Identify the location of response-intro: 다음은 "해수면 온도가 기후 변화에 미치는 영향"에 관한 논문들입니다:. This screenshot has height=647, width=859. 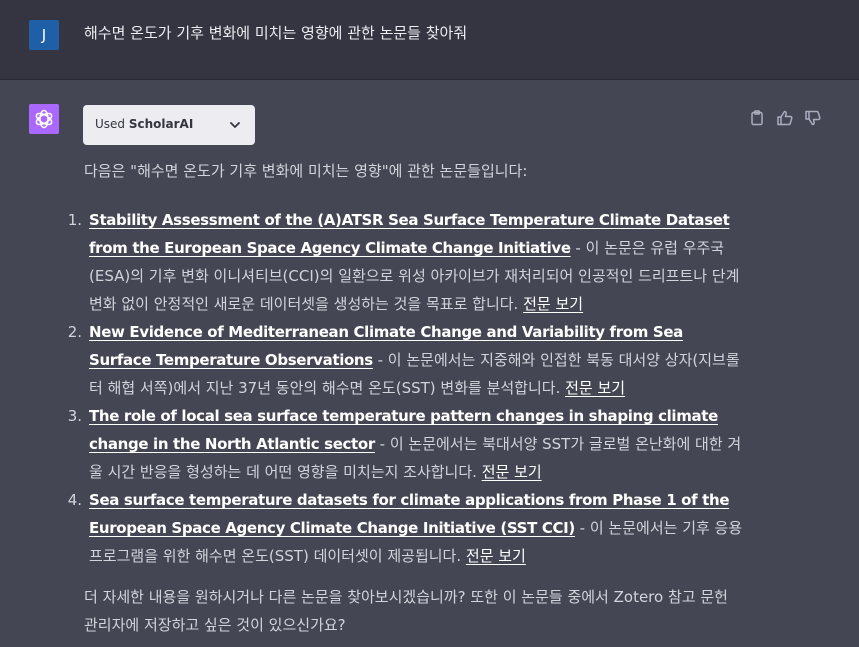
(306, 171).